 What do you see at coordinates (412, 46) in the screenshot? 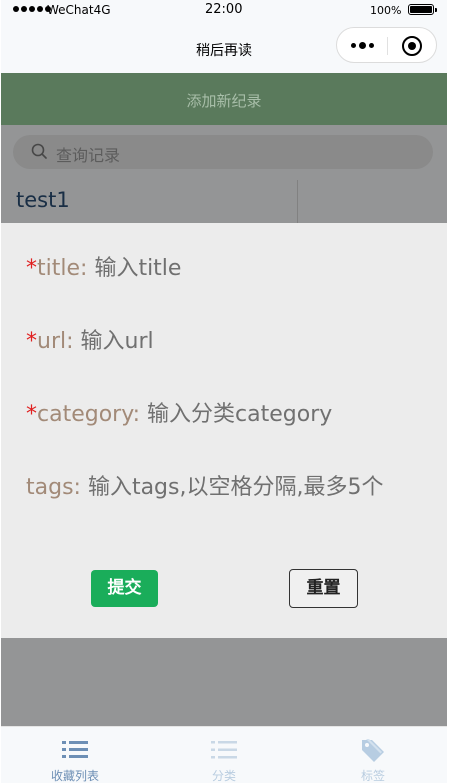
I see `close-miniprogram-icon` at bounding box center [412, 46].